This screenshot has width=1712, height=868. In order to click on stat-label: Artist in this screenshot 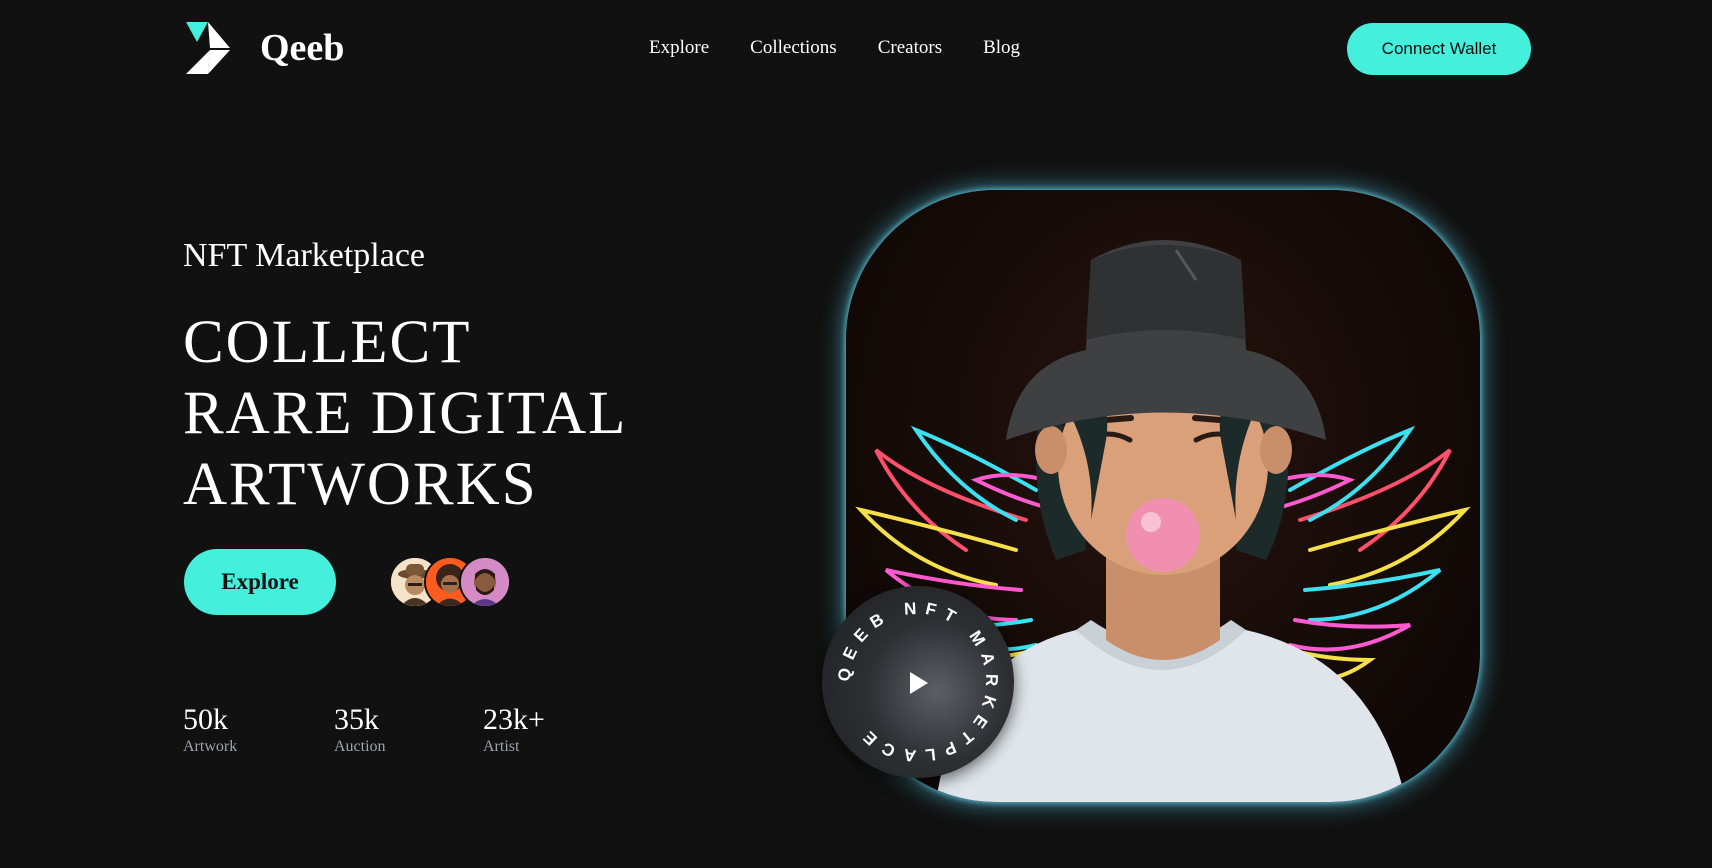, I will do `click(501, 746)`.